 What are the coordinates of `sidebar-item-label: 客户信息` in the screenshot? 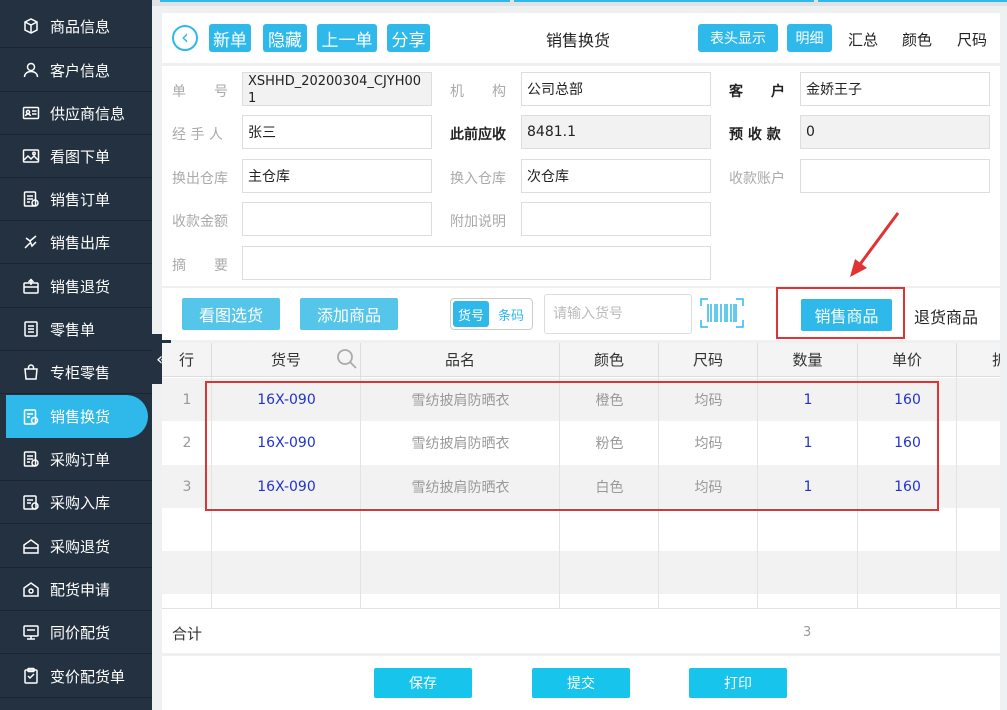 It's located at (80, 70).